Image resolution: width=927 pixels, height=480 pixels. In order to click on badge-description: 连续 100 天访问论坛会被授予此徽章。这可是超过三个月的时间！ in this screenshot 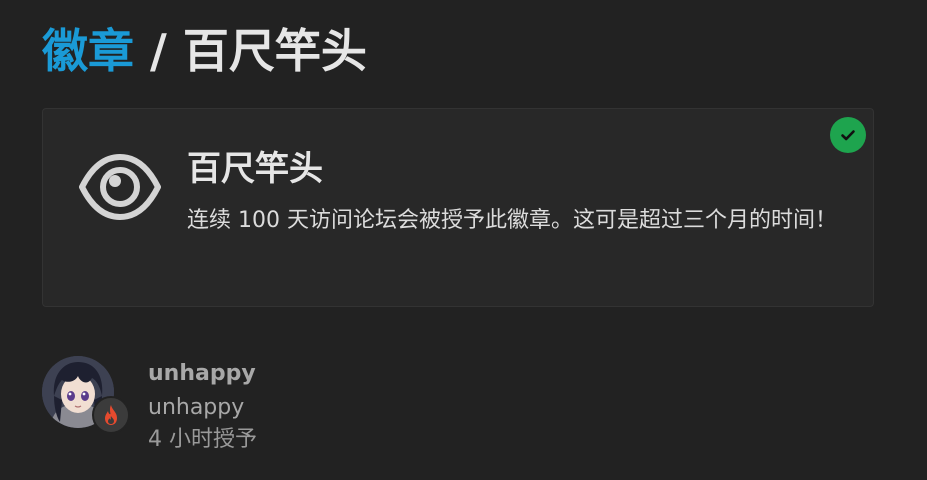, I will do `click(512, 220)`.